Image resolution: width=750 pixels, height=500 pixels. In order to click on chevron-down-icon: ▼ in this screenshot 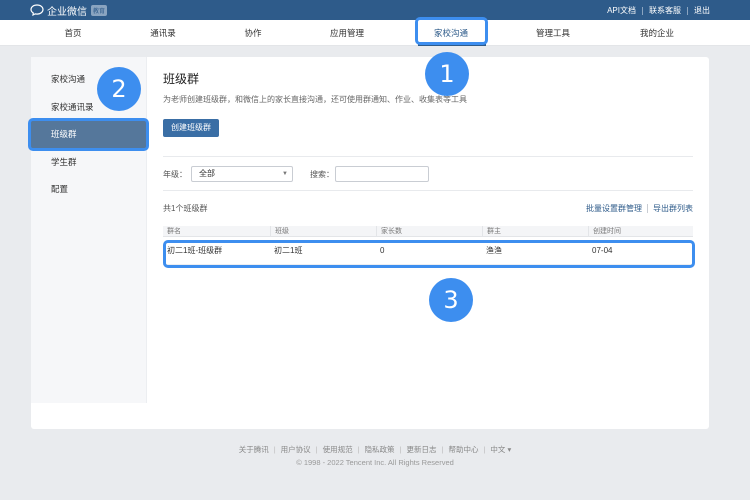, I will do `click(285, 174)`.